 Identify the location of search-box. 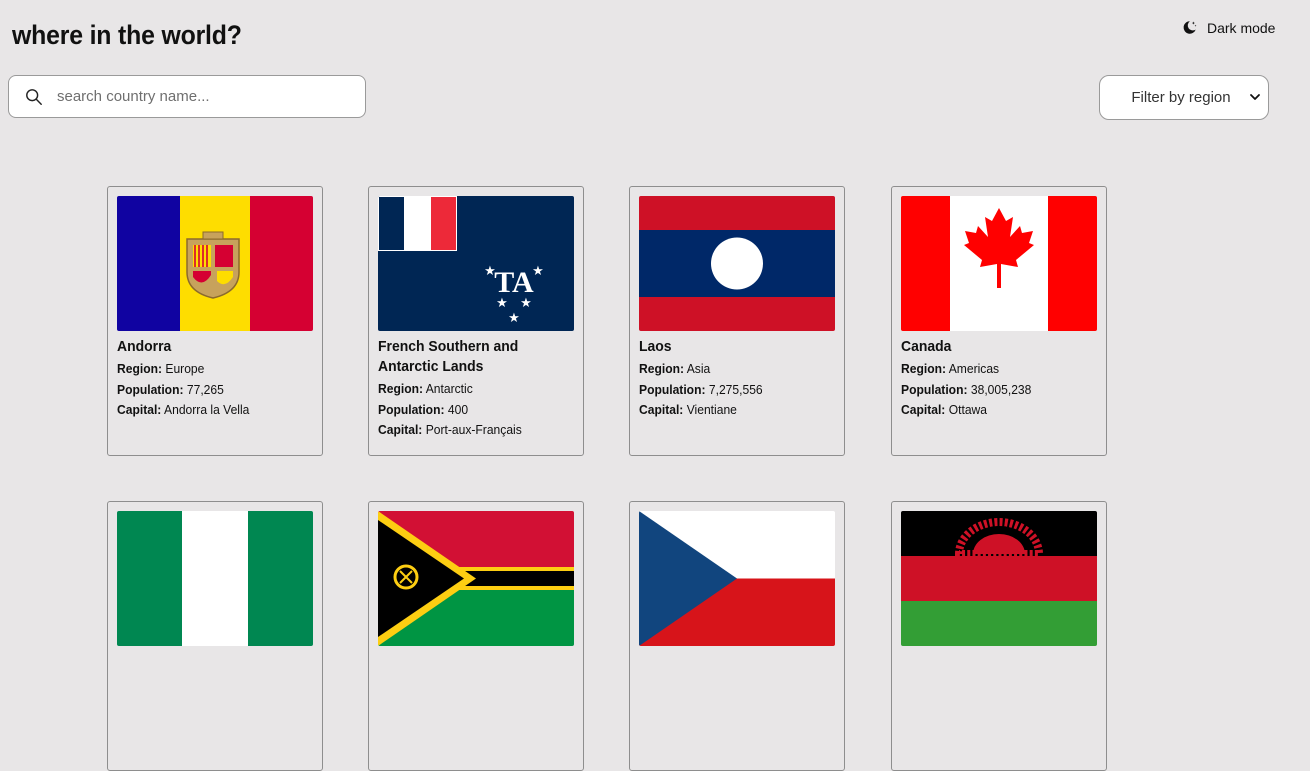
(187, 96).